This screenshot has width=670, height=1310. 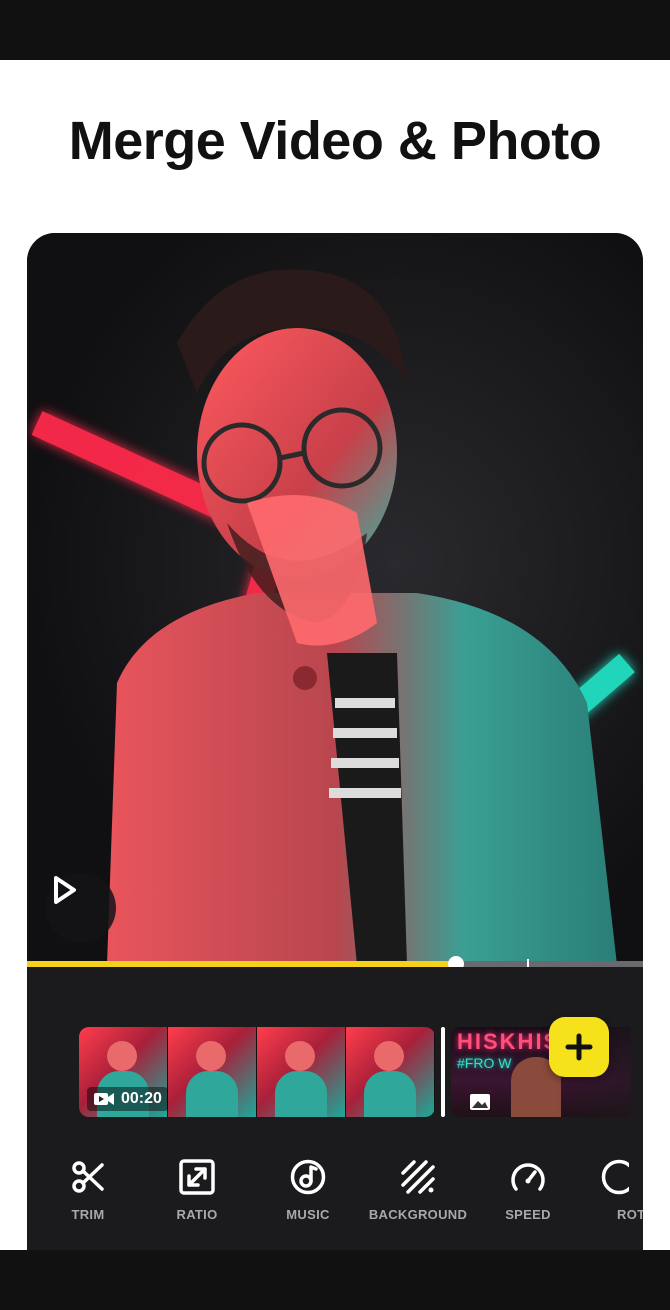 I want to click on tool-label: RATIO, so click(x=197, y=1214).